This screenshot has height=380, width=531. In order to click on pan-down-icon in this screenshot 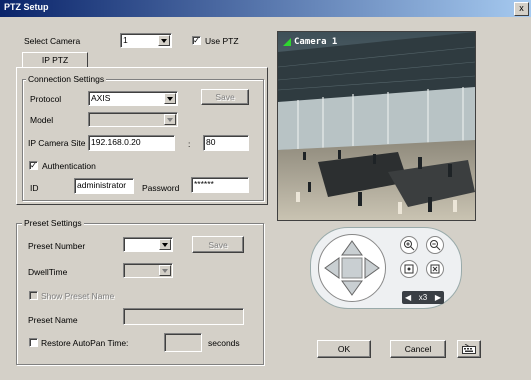, I will do `click(352, 288)`.